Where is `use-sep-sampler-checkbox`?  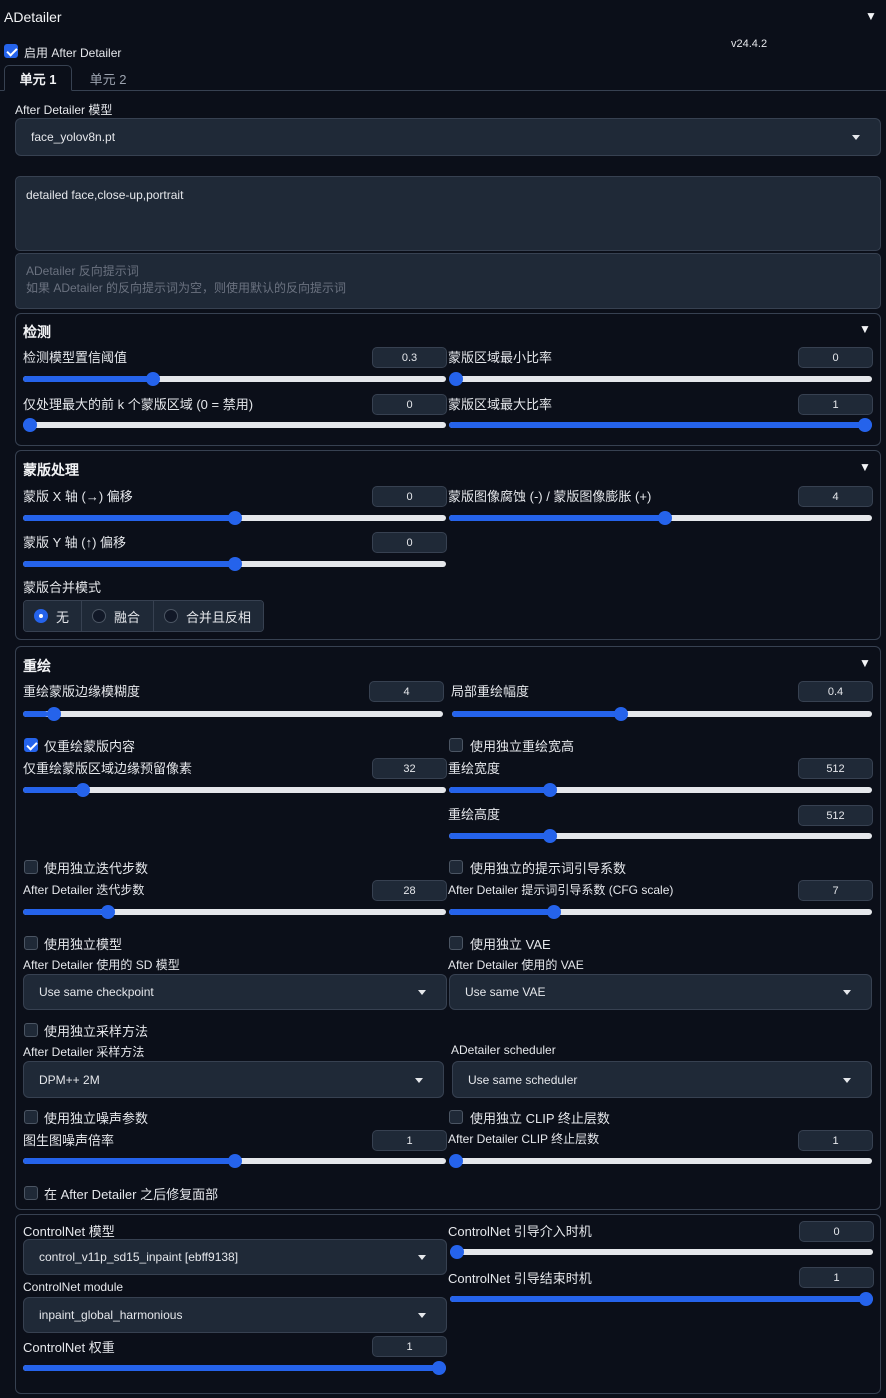
use-sep-sampler-checkbox is located at coordinates (31, 1030).